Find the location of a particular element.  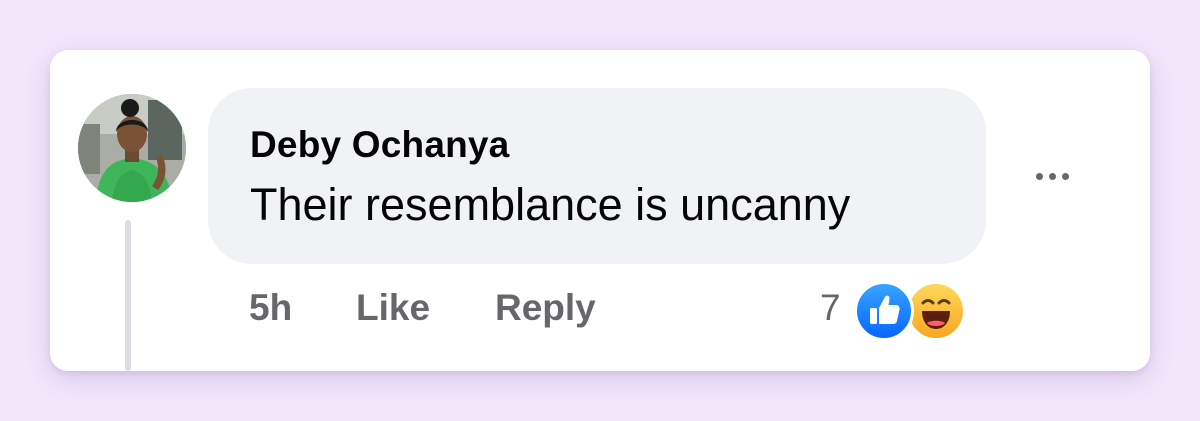

profile-photo-icon is located at coordinates (132, 148).